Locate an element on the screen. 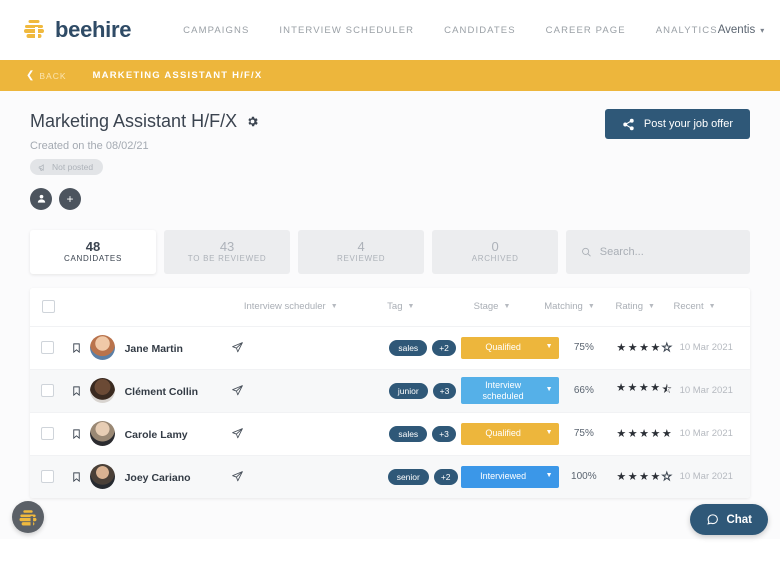 Image resolution: width=780 pixels, height=585 pixels. tab-candidates: 48 CANDIDATES is located at coordinates (93, 251).